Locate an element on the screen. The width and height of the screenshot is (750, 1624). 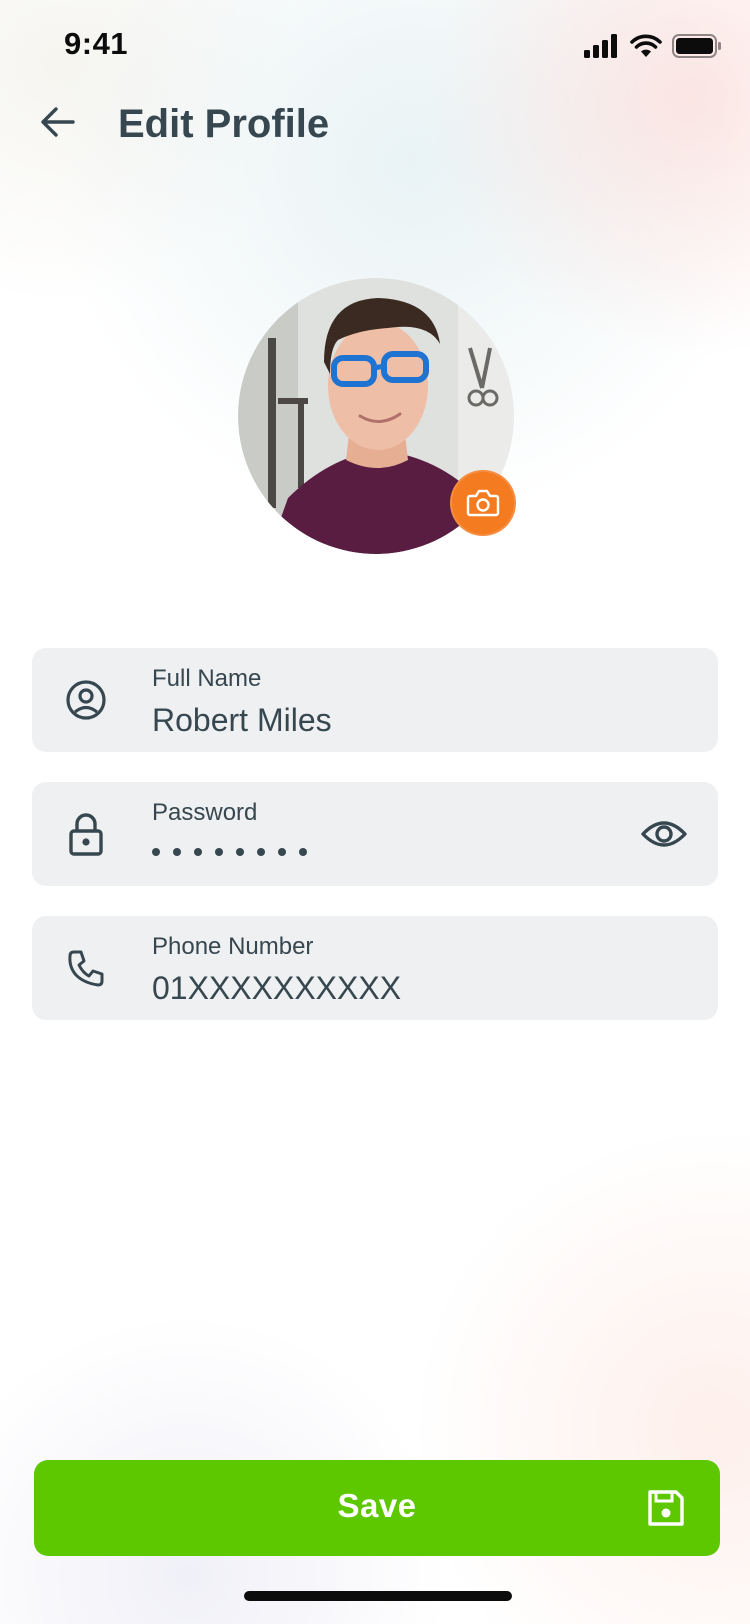
user-circle-icon is located at coordinates (86, 700).